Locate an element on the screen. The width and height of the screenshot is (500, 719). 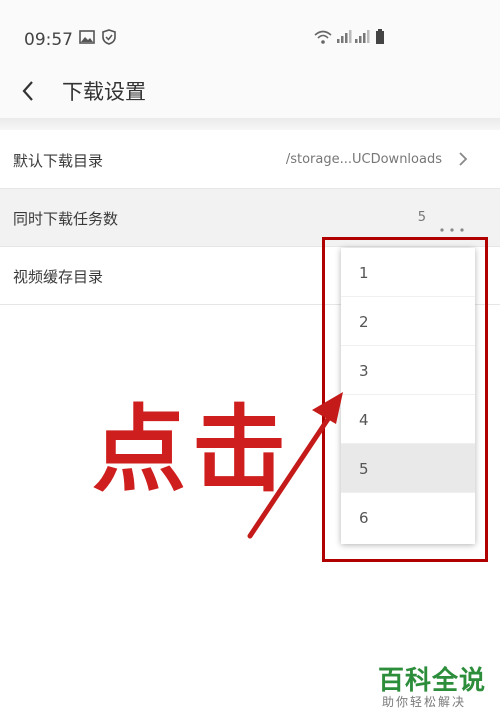
chevron-left-icon is located at coordinates (27, 91).